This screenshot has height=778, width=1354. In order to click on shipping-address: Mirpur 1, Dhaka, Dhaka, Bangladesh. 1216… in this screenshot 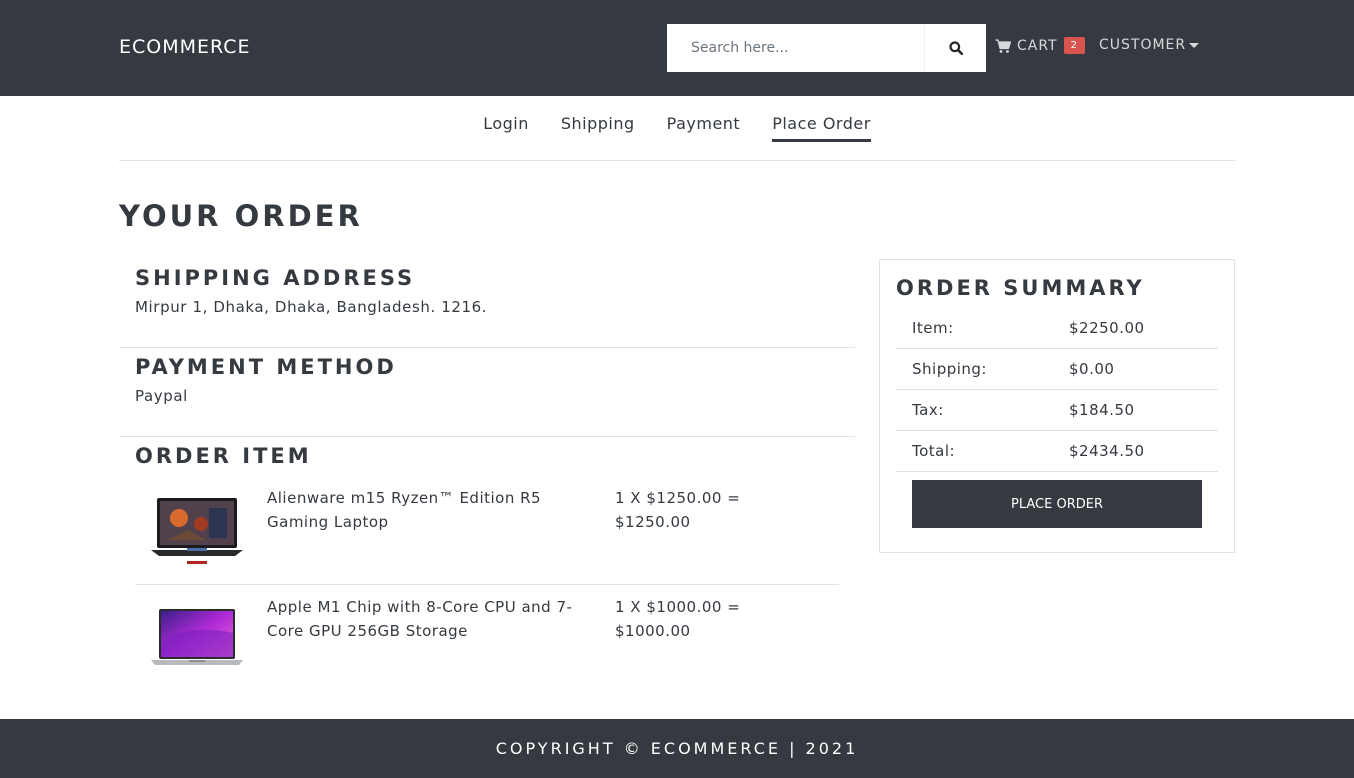, I will do `click(311, 307)`.